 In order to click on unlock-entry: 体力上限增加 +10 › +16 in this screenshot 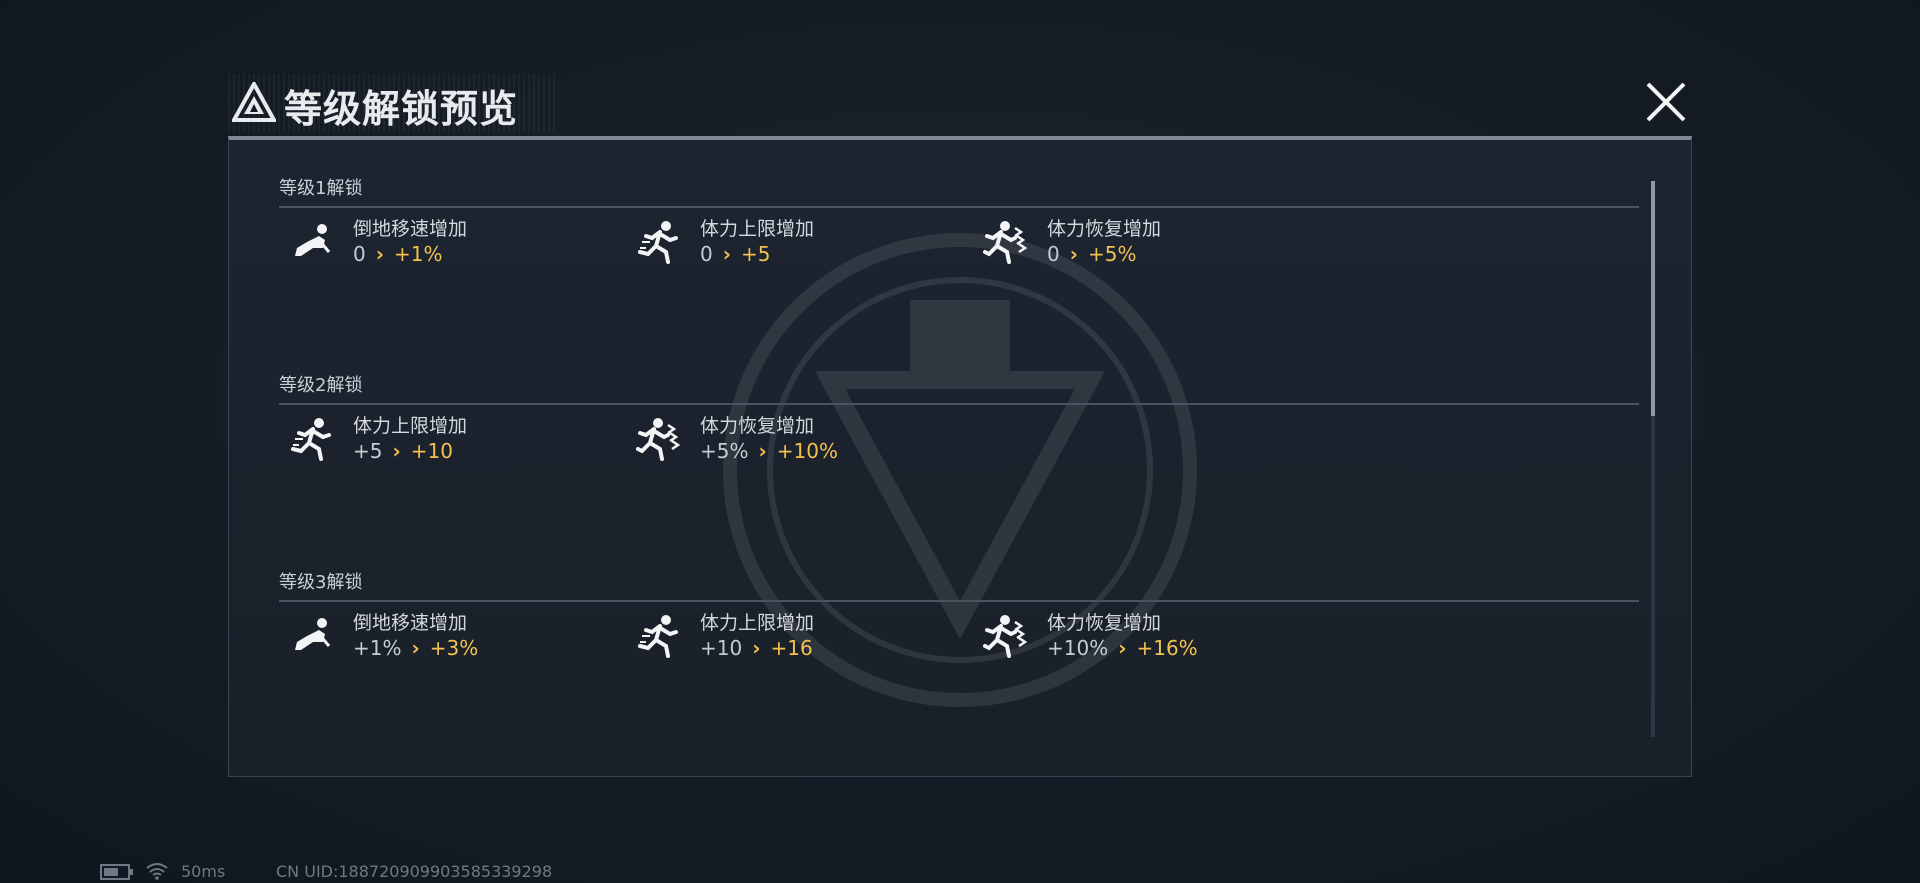, I will do `click(791, 636)`.